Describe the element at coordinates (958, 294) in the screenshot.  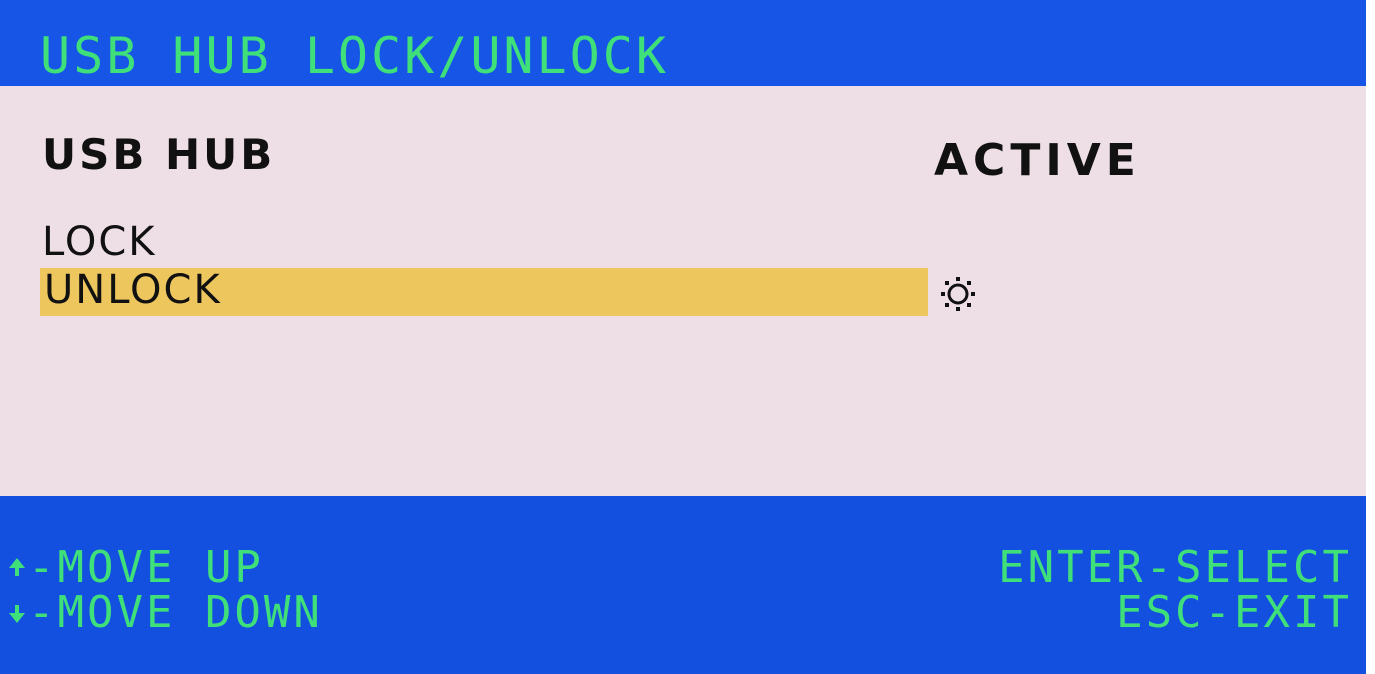
I see `sun-icon` at that location.